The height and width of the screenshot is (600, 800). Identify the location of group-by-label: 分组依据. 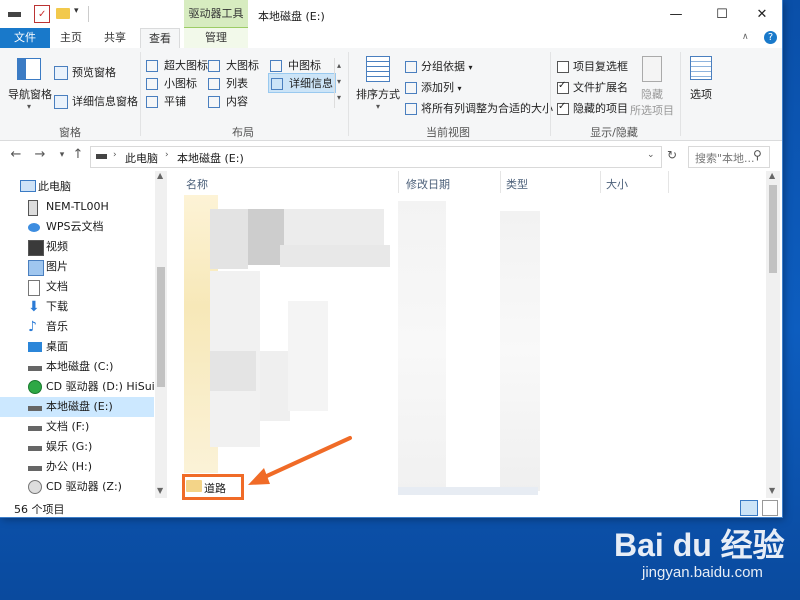
(443, 66).